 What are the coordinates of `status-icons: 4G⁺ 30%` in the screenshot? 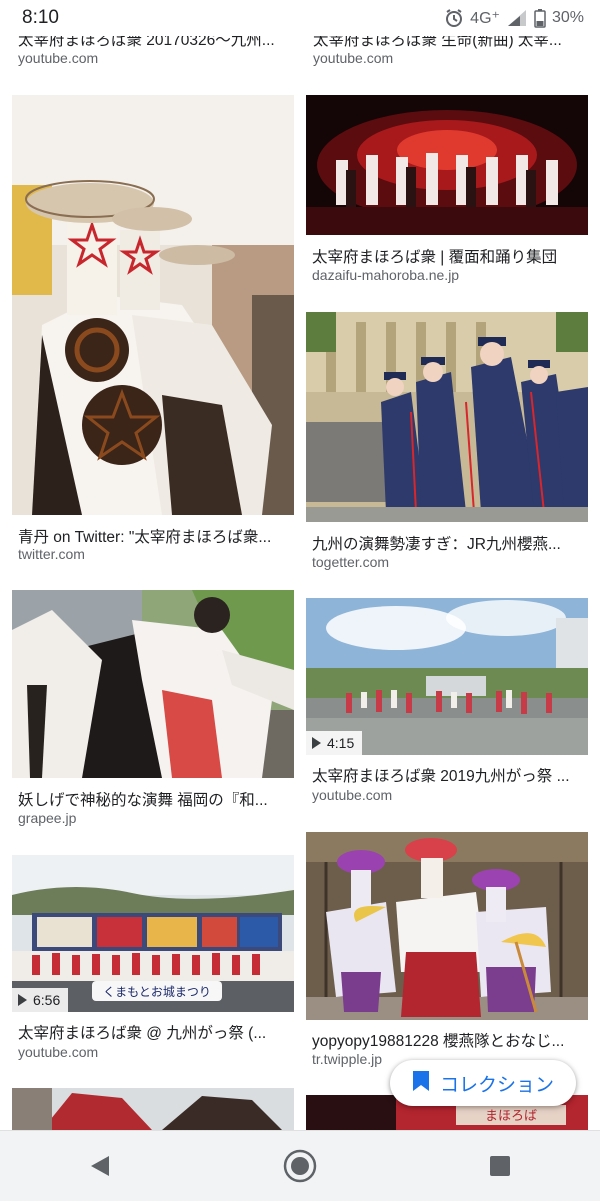 It's located at (514, 18).